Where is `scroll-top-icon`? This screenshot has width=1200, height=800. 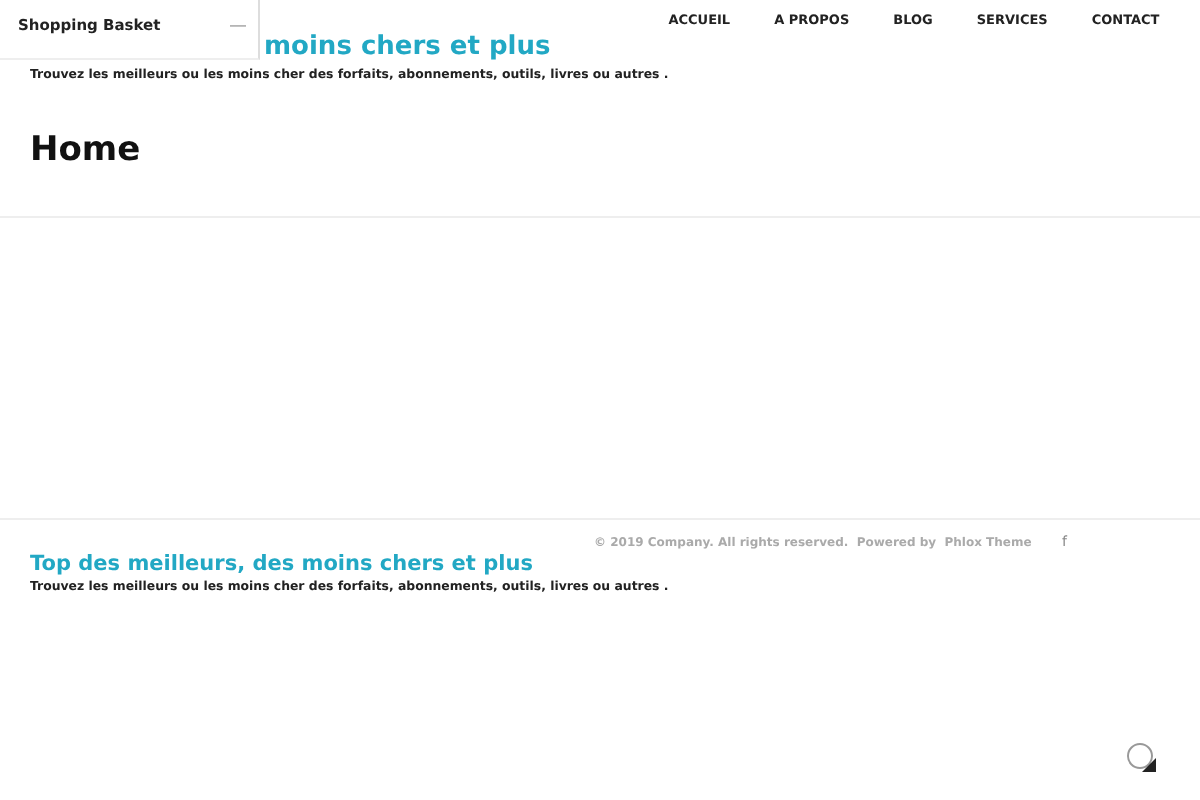
scroll-top-icon is located at coordinates (1142, 758).